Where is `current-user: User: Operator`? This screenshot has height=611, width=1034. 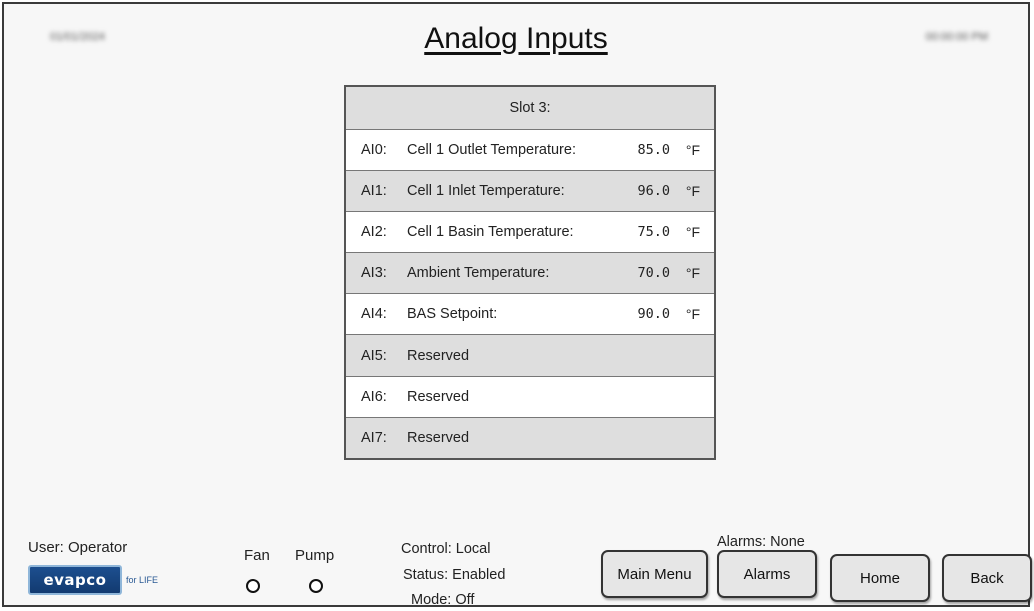 current-user: User: Operator is located at coordinates (78, 547).